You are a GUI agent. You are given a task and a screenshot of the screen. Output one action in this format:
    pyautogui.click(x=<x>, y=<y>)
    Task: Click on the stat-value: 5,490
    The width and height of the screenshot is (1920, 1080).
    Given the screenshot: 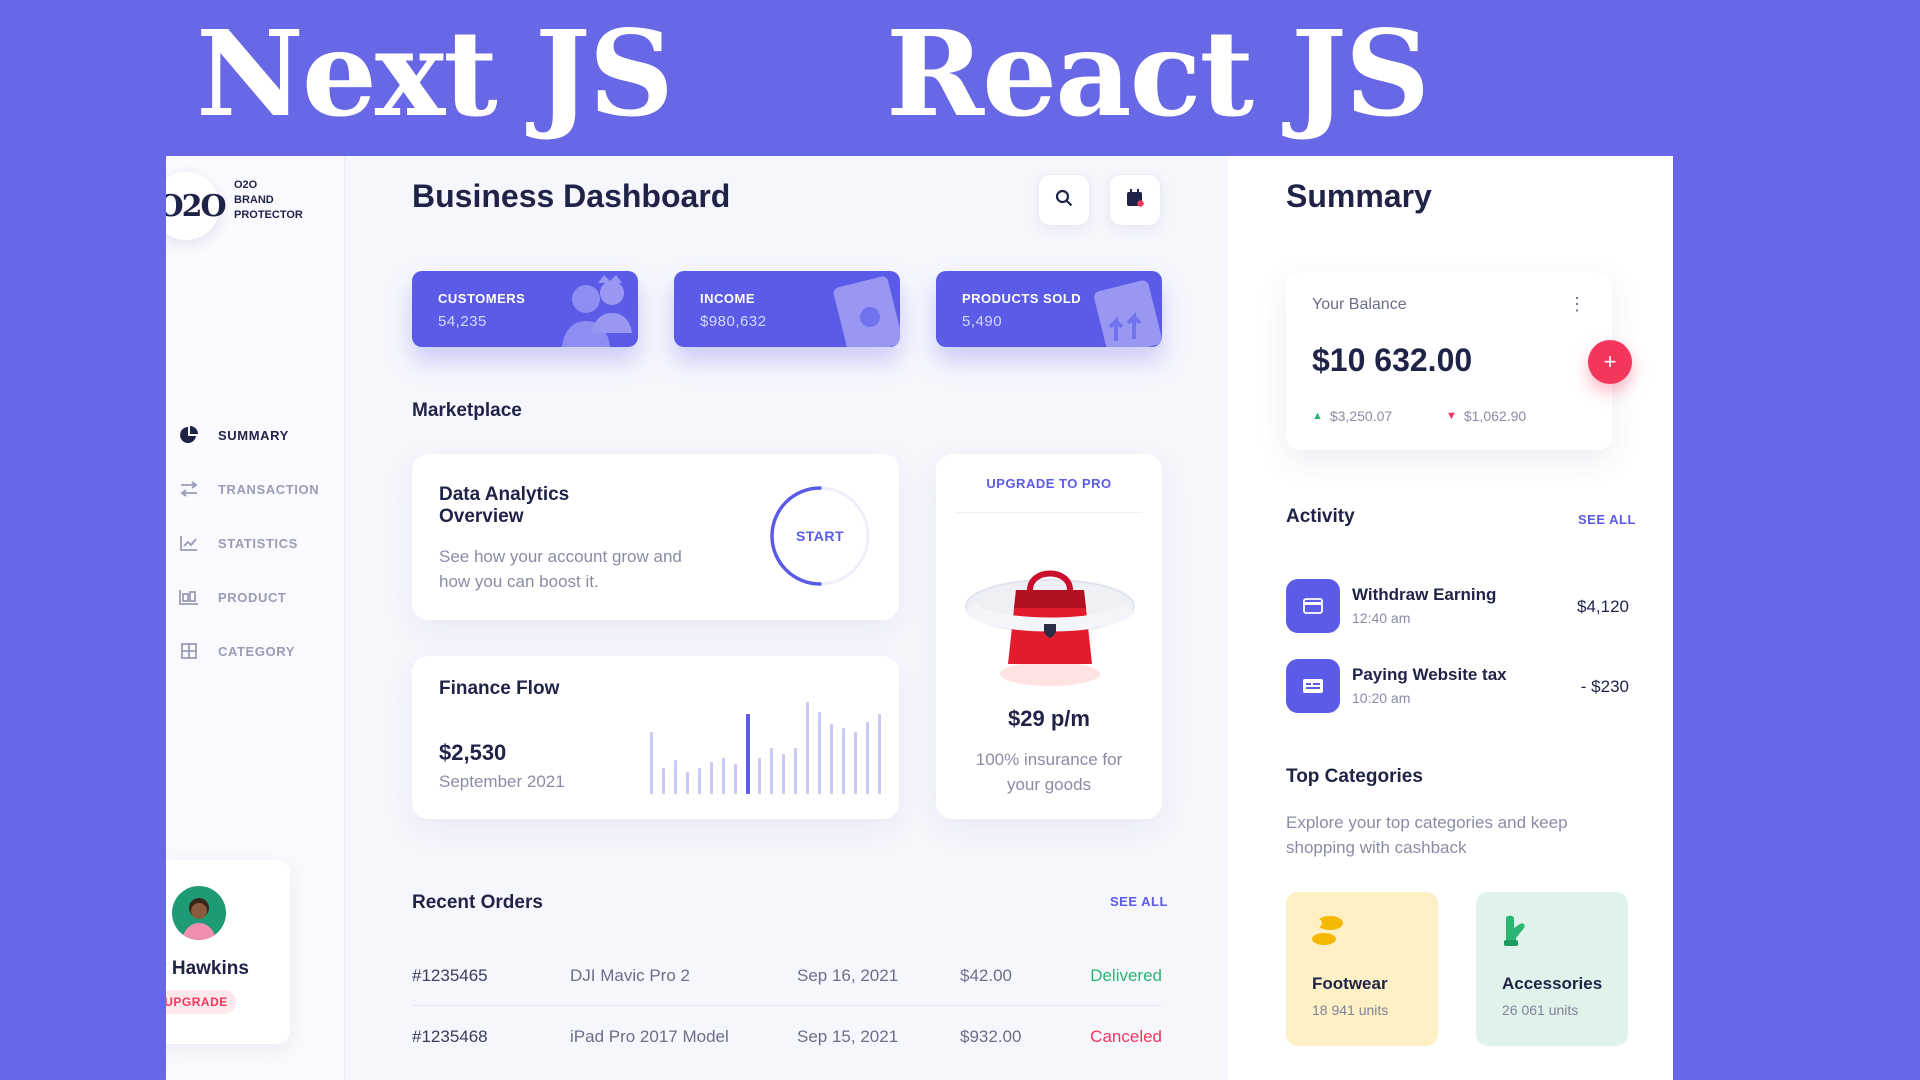 What is the action you would take?
    pyautogui.click(x=982, y=321)
    